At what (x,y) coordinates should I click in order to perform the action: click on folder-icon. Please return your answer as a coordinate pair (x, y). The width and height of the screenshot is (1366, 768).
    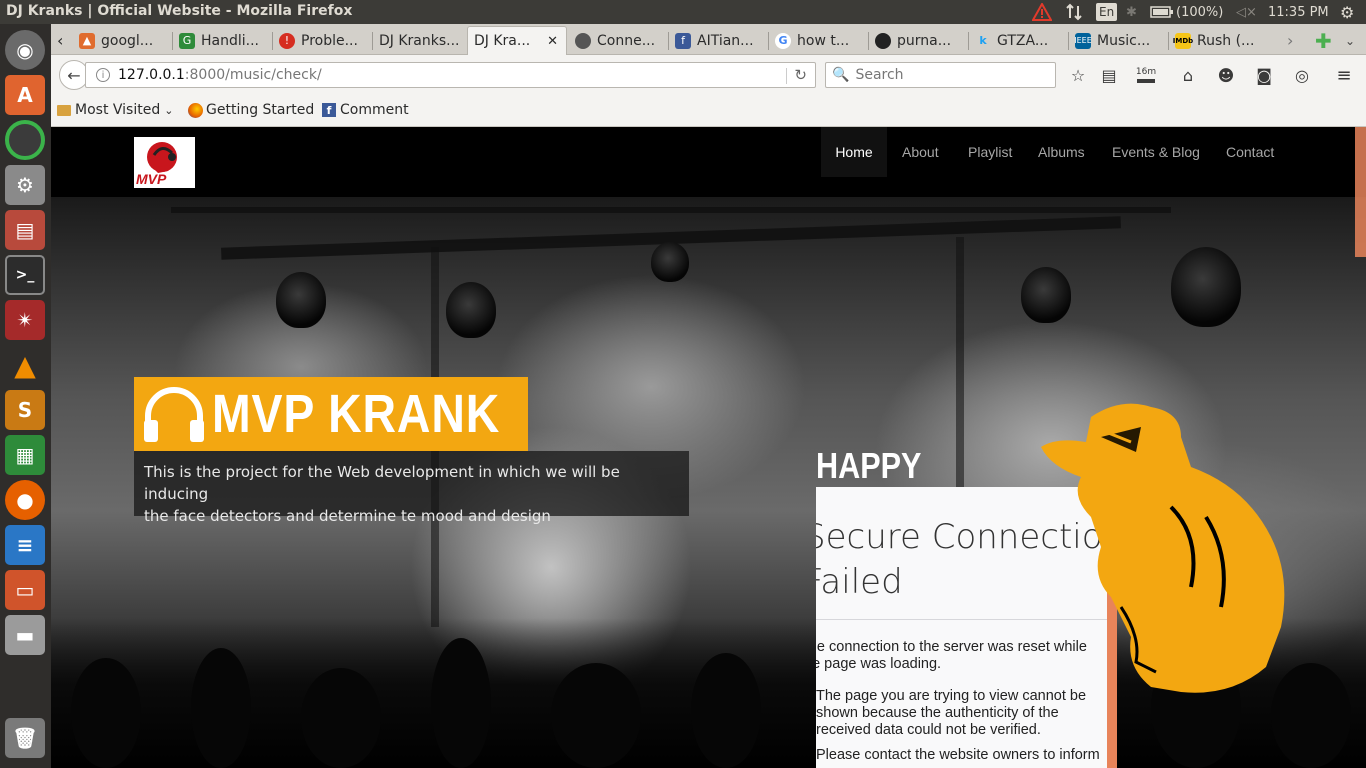
    Looking at the image, I should click on (64, 110).